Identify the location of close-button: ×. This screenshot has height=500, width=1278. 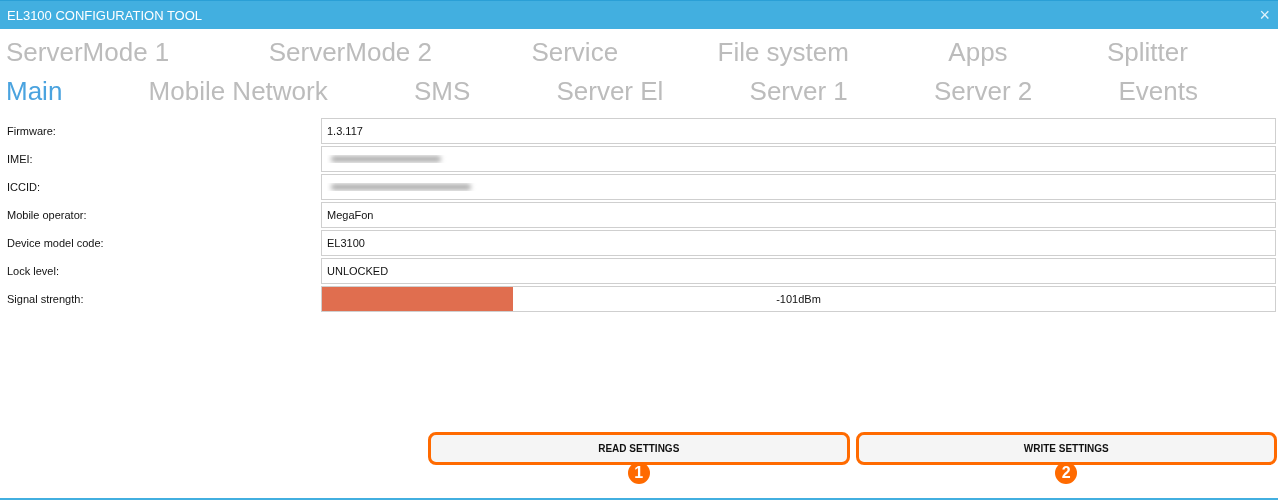
(1264, 15).